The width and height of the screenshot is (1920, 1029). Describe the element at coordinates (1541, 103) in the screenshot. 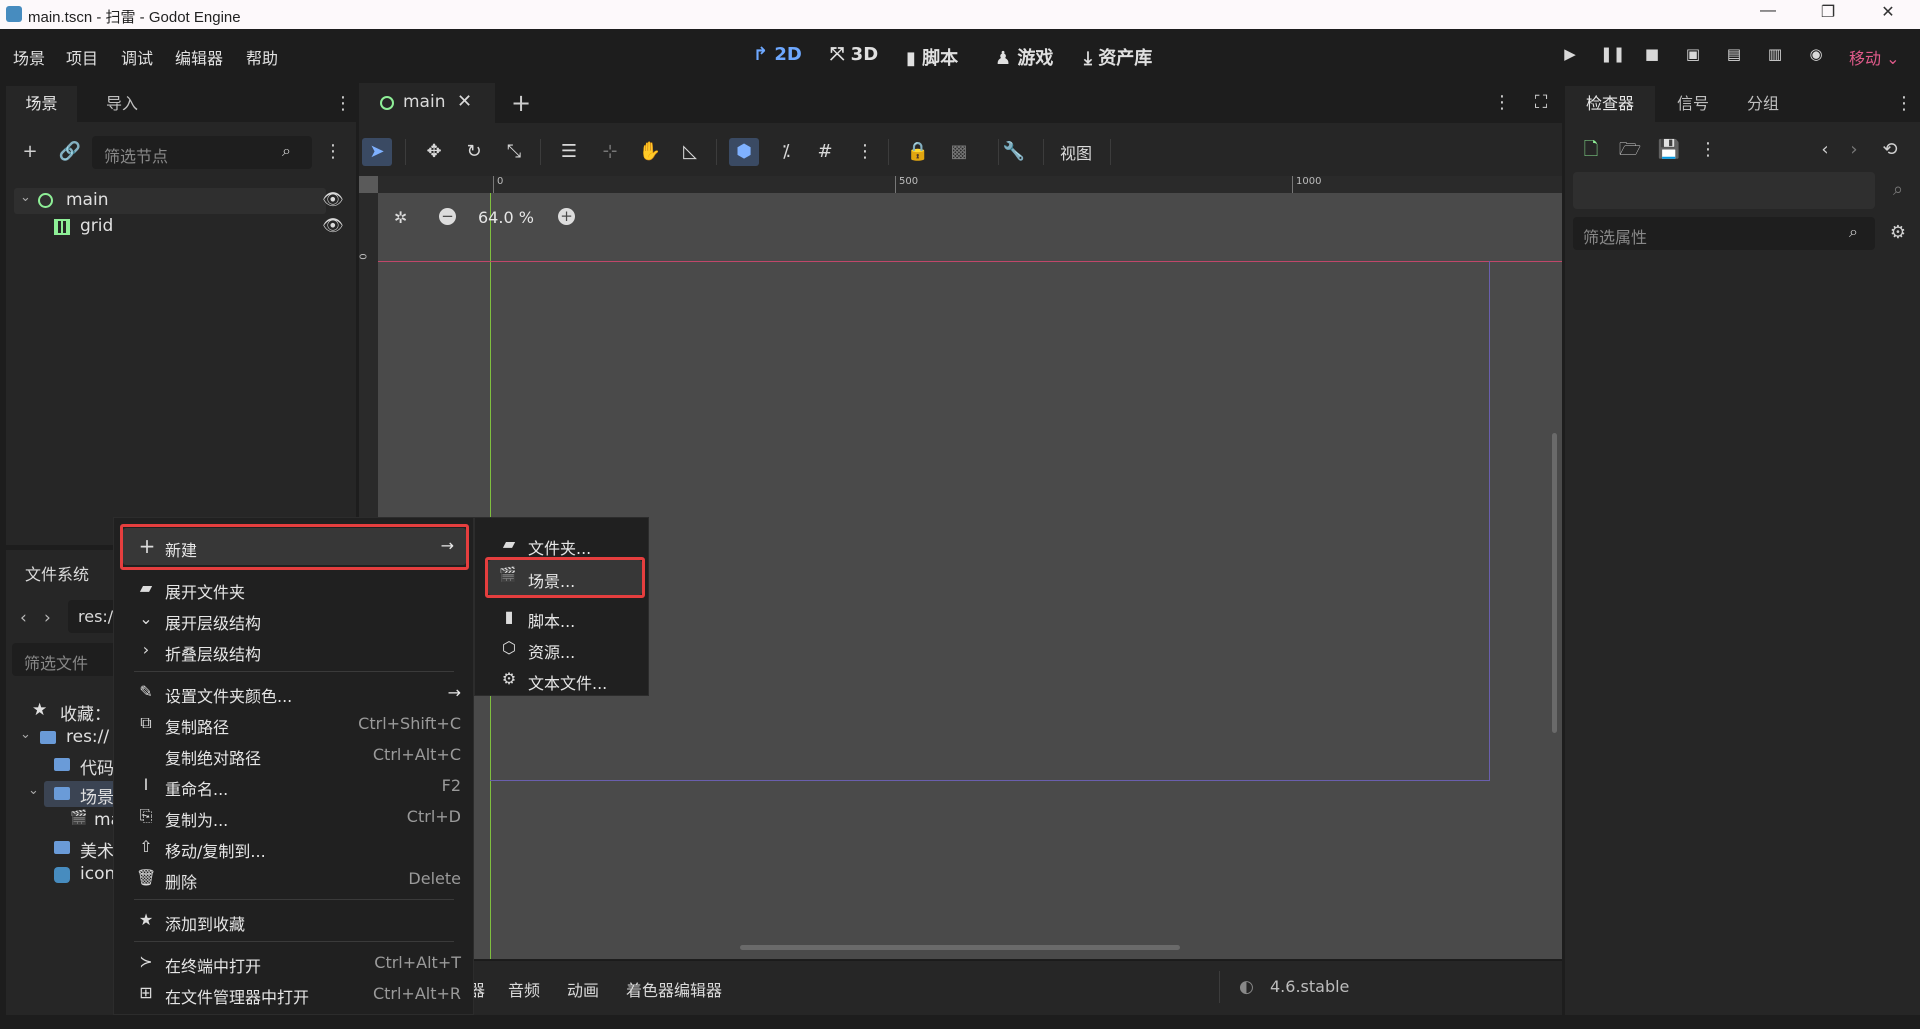

I see `distraction-free-icon: ⛶` at that location.